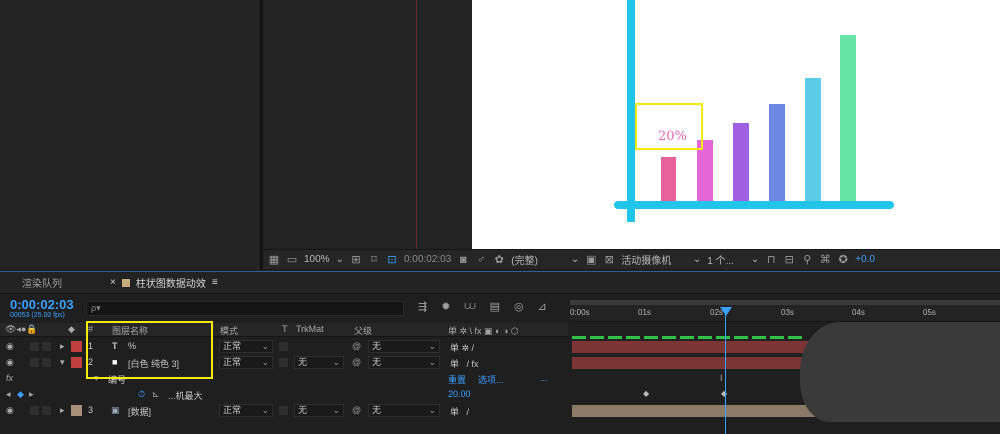  I want to click on layer-row-1: ◉ ▸ 1 T % 正常 ⌄ @ 无 ⌄ 单 ✲ /, so click(284, 347).